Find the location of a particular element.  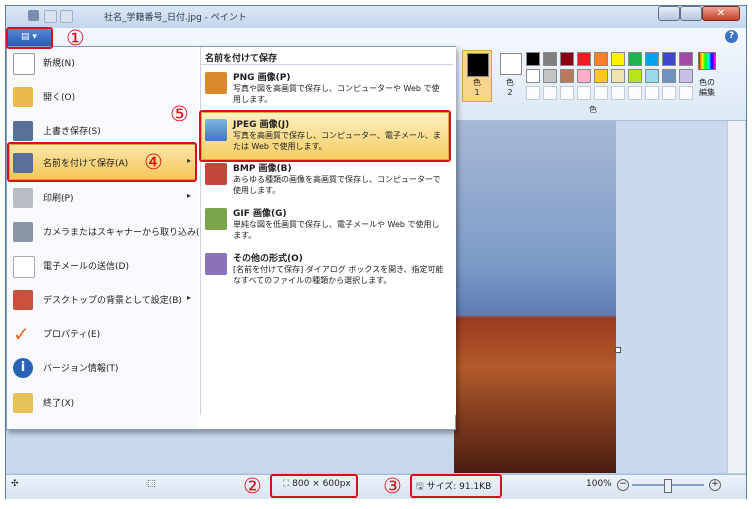

png-option-desc: 写真や図を高画質で保存し、コンピューターや Web で使用します。 is located at coordinates (336, 94).